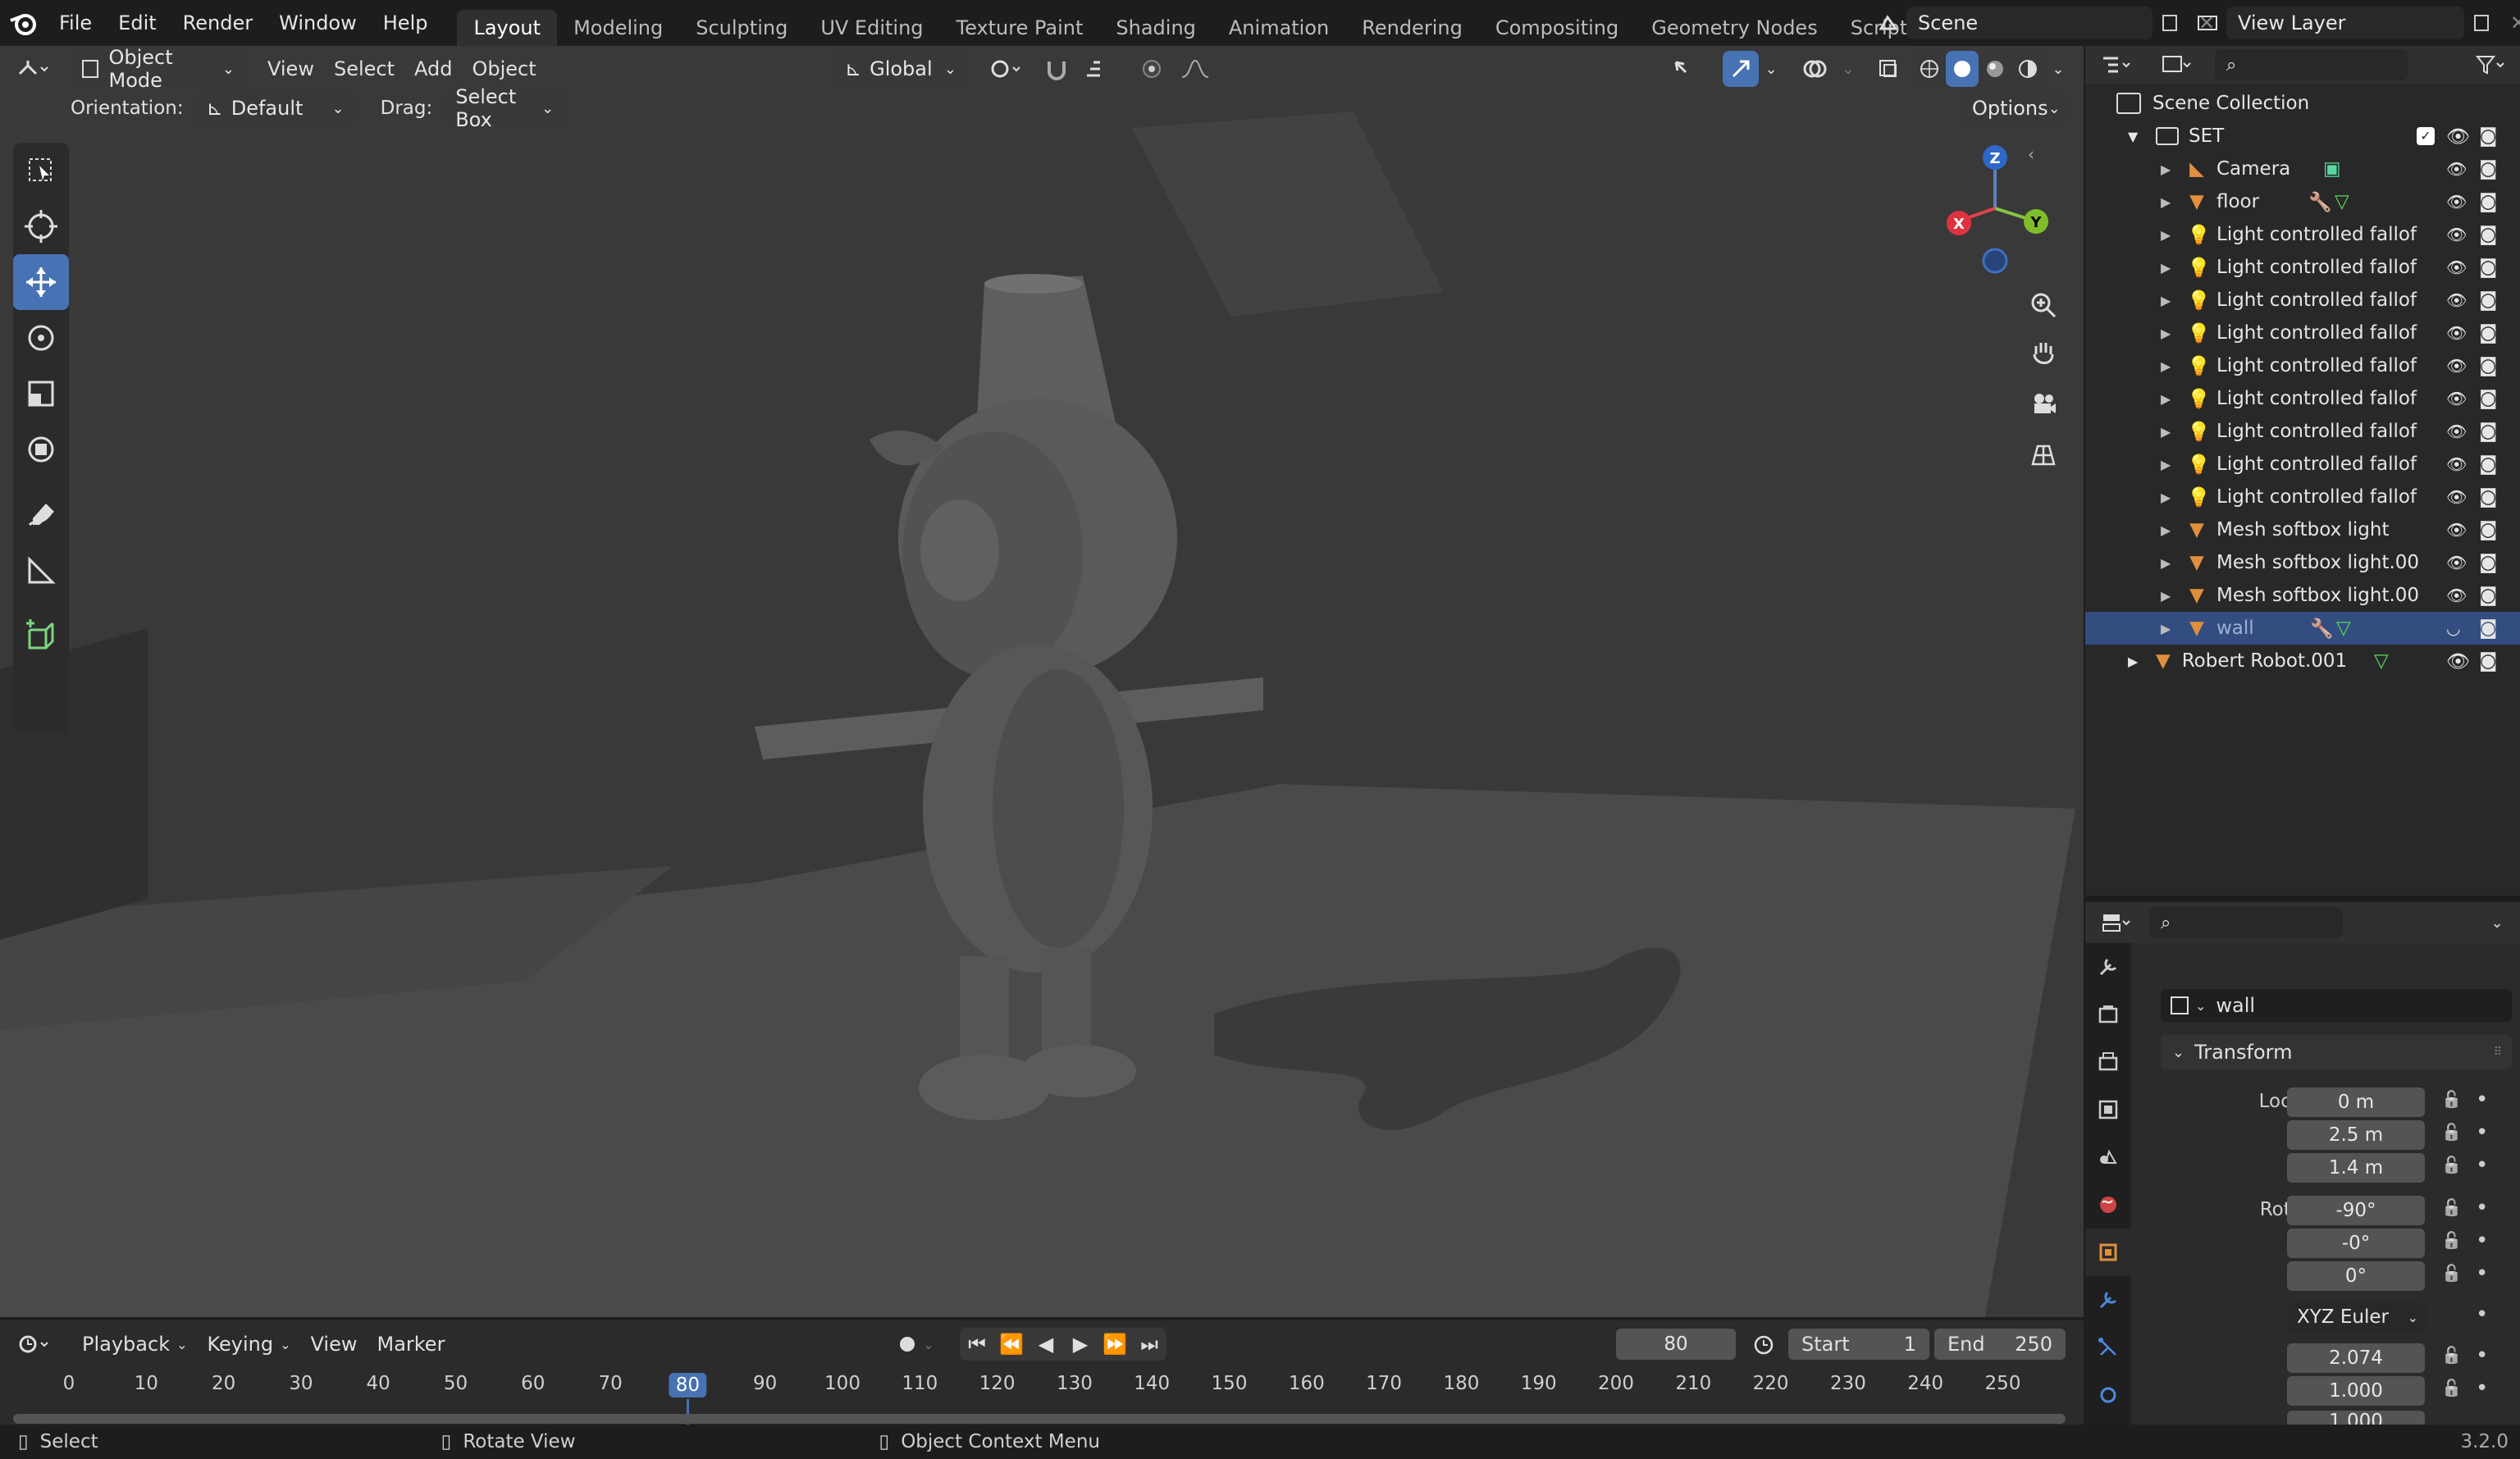  I want to click on location-y-field: 2.5 m, so click(2356, 1135).